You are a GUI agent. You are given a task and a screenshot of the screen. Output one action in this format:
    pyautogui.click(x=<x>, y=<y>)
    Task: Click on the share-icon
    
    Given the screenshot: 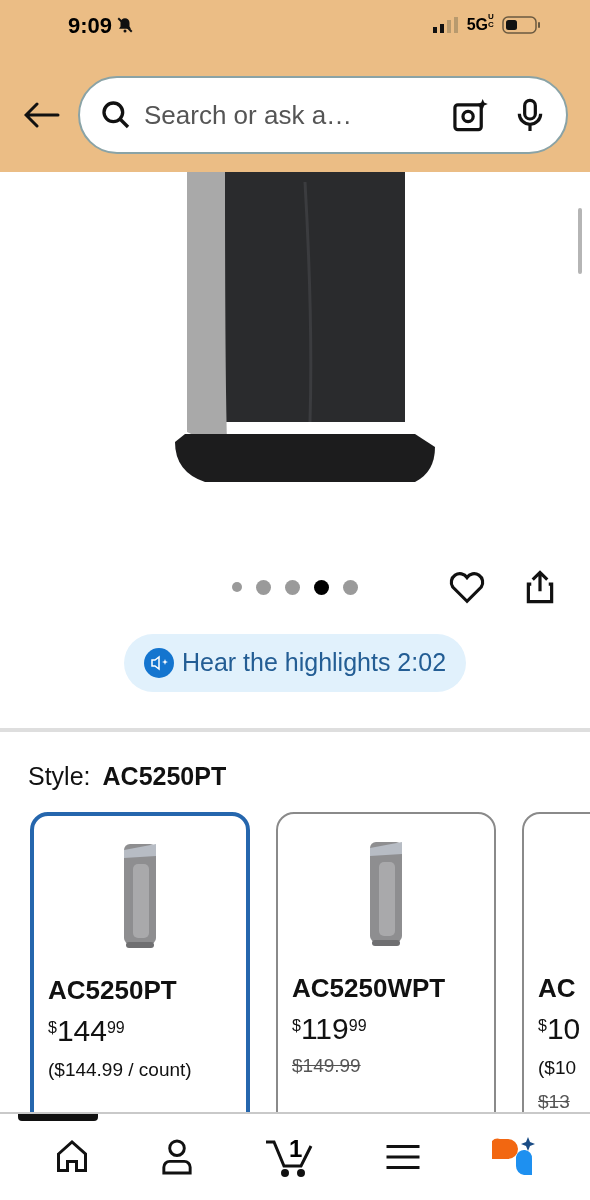 What is the action you would take?
    pyautogui.click(x=540, y=587)
    